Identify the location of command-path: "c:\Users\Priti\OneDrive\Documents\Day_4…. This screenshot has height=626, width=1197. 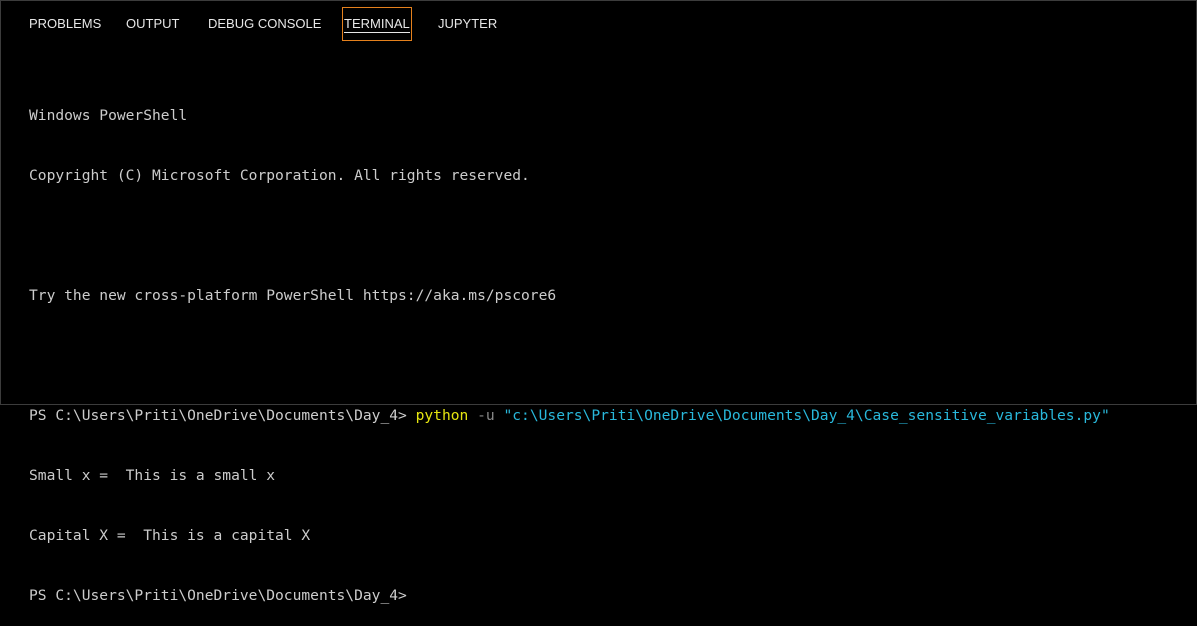
(806, 415).